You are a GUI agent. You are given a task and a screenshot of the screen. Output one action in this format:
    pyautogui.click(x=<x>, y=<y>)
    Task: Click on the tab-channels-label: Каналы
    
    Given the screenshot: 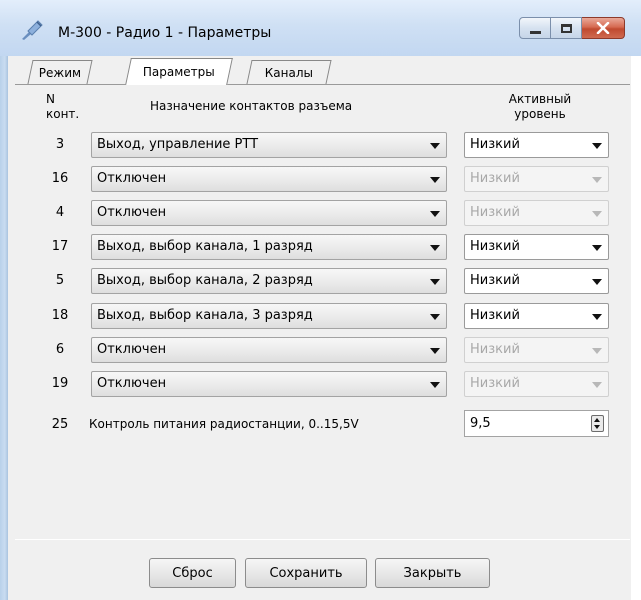 What is the action you would take?
    pyautogui.click(x=289, y=72)
    